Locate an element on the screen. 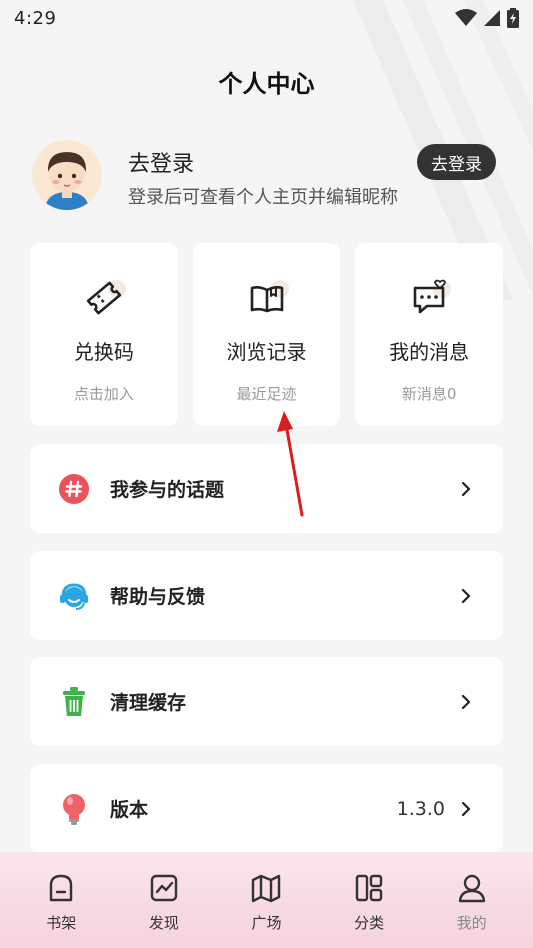 This screenshot has width=533, height=948. menu-item-clear-cache: 清理缓存 is located at coordinates (266, 701).